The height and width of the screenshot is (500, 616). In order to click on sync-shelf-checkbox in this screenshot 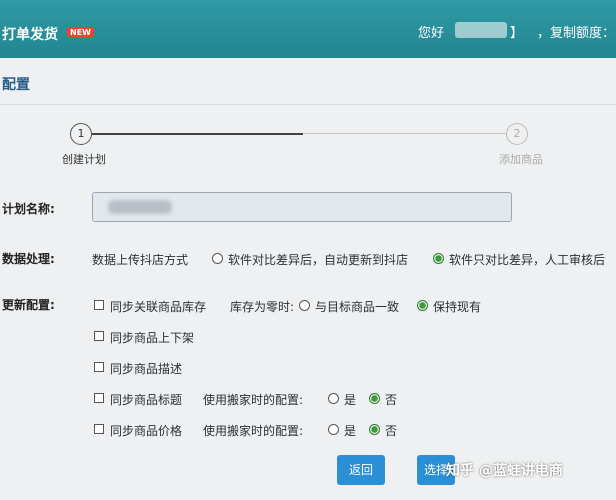, I will do `click(99, 336)`.